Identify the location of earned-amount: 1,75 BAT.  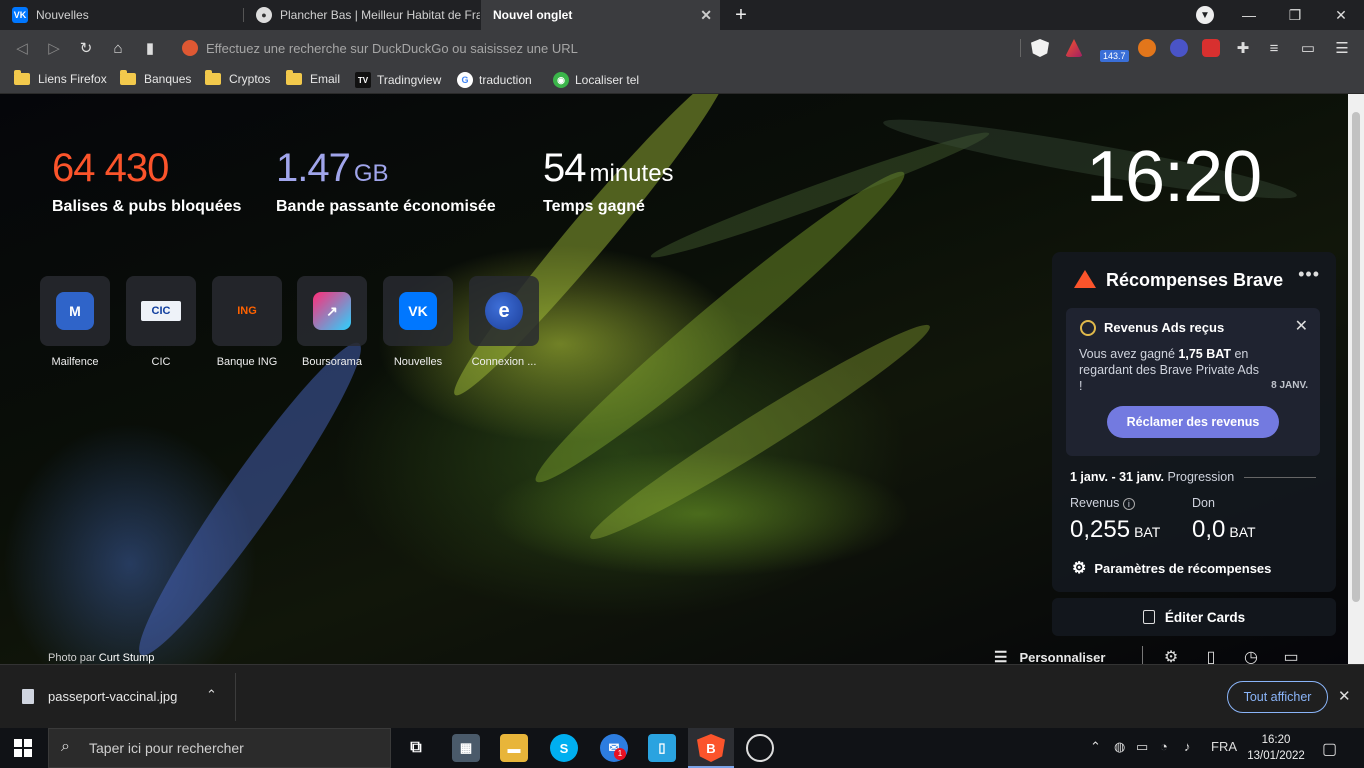
(1204, 354).